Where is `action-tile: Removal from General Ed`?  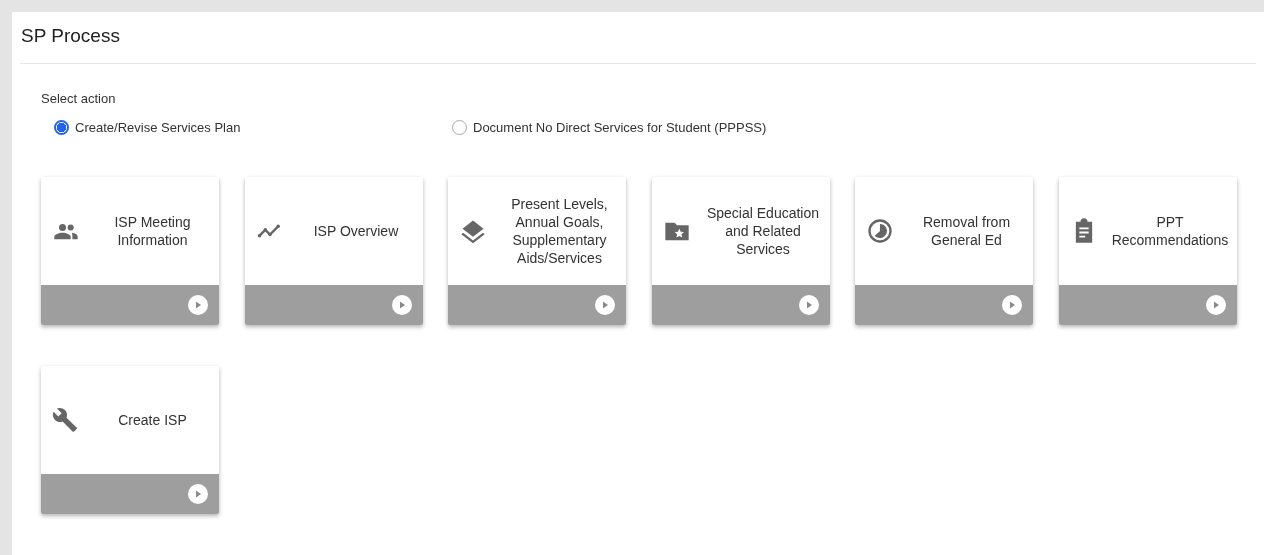
action-tile: Removal from General Ed is located at coordinates (944, 251).